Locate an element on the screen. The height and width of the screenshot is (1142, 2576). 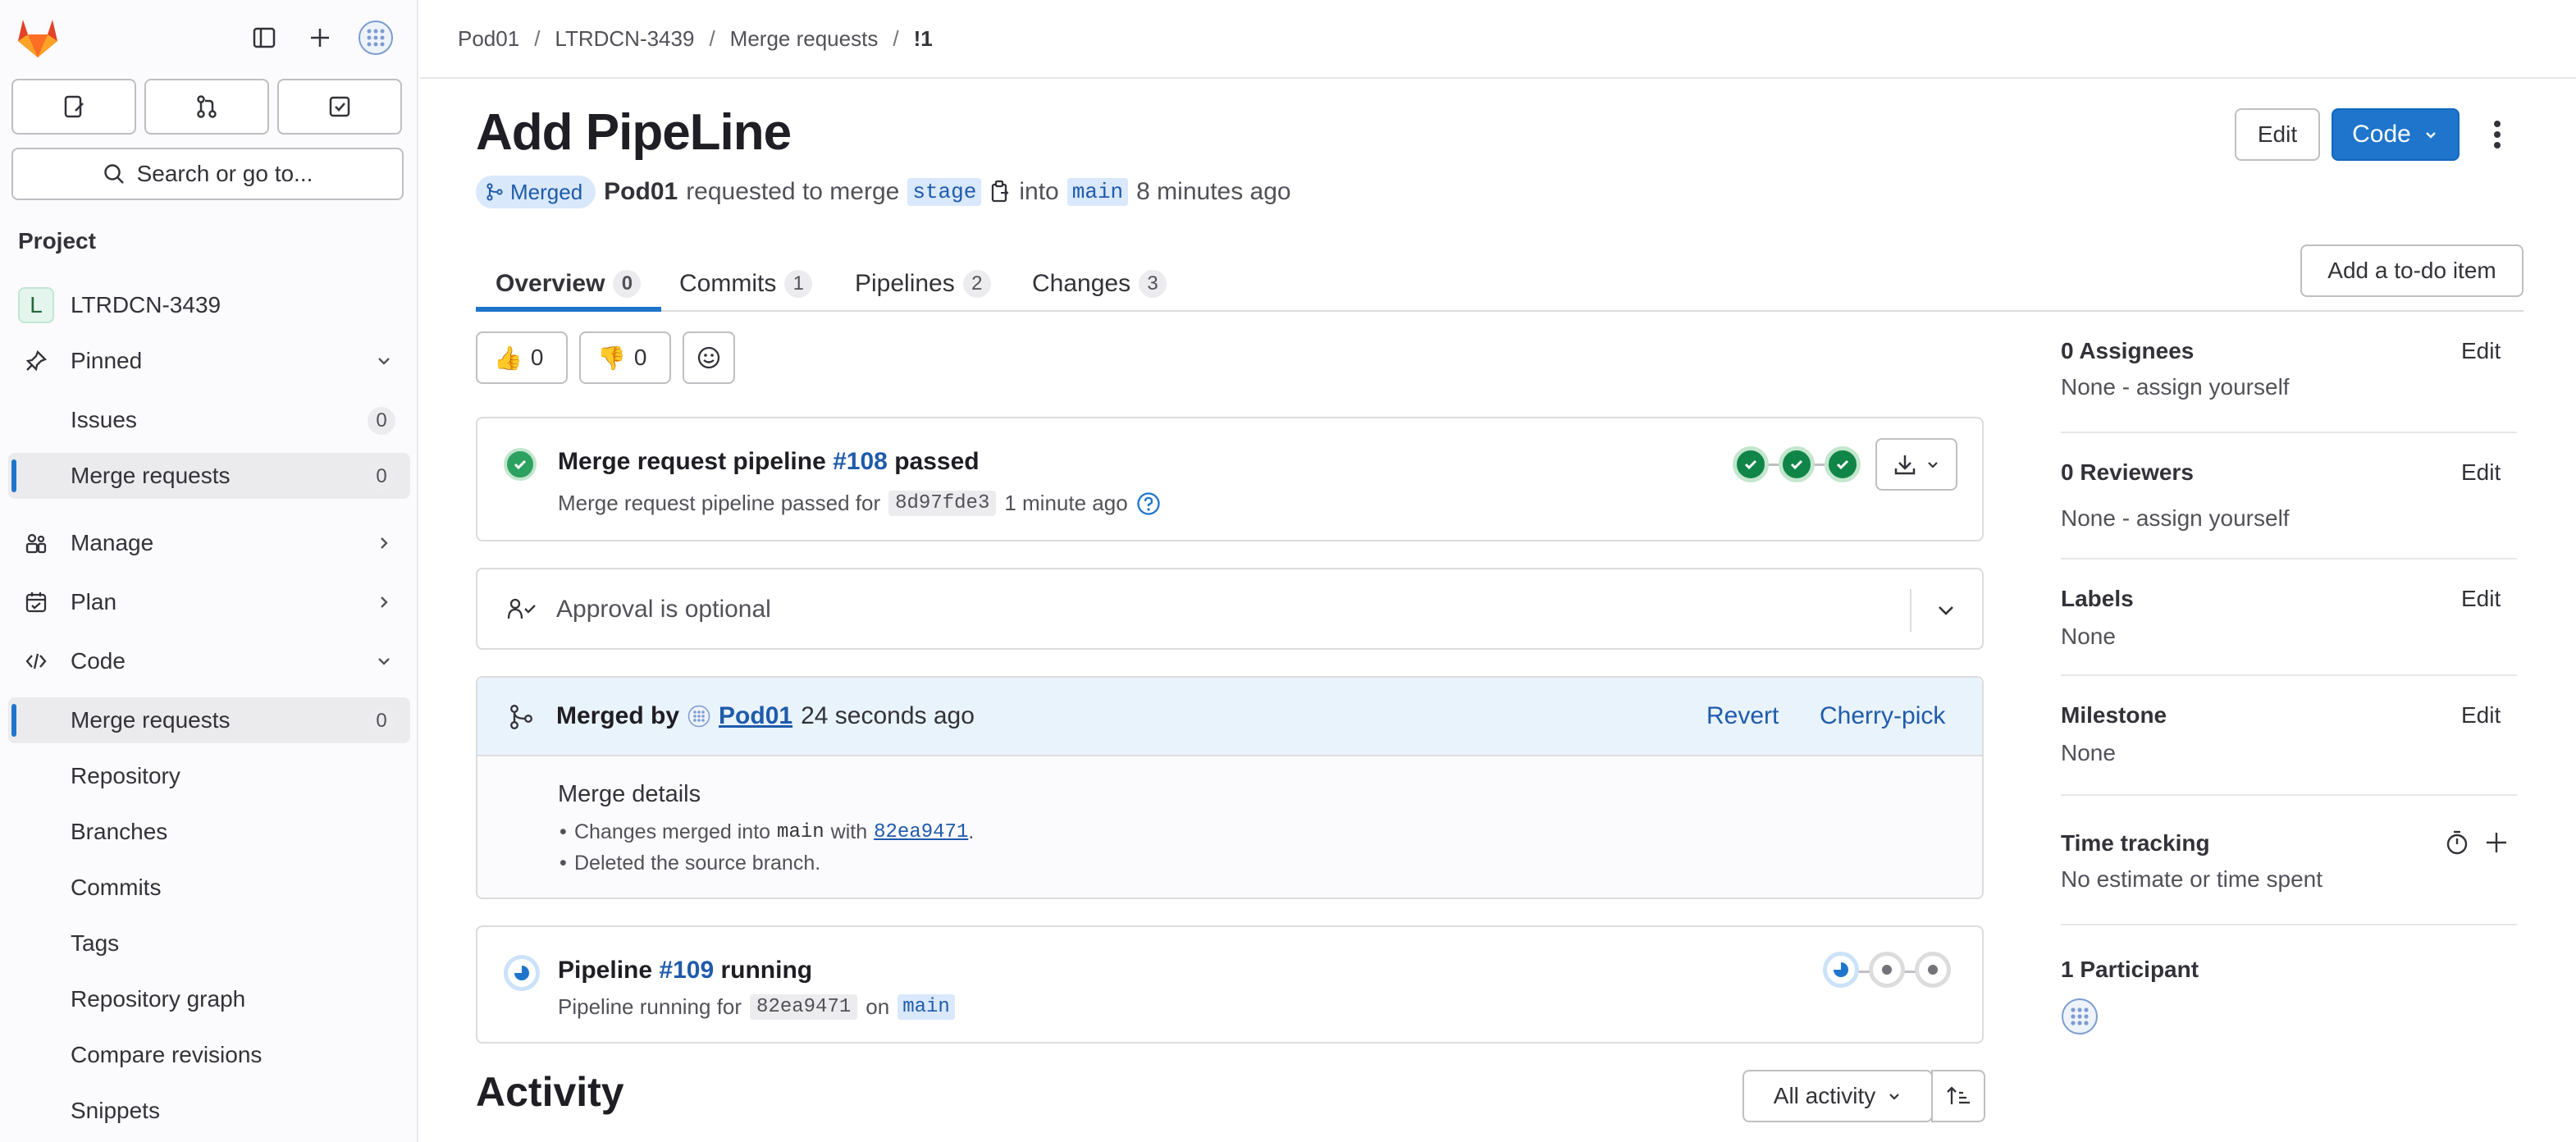
status-badge: Merged is located at coordinates (536, 192).